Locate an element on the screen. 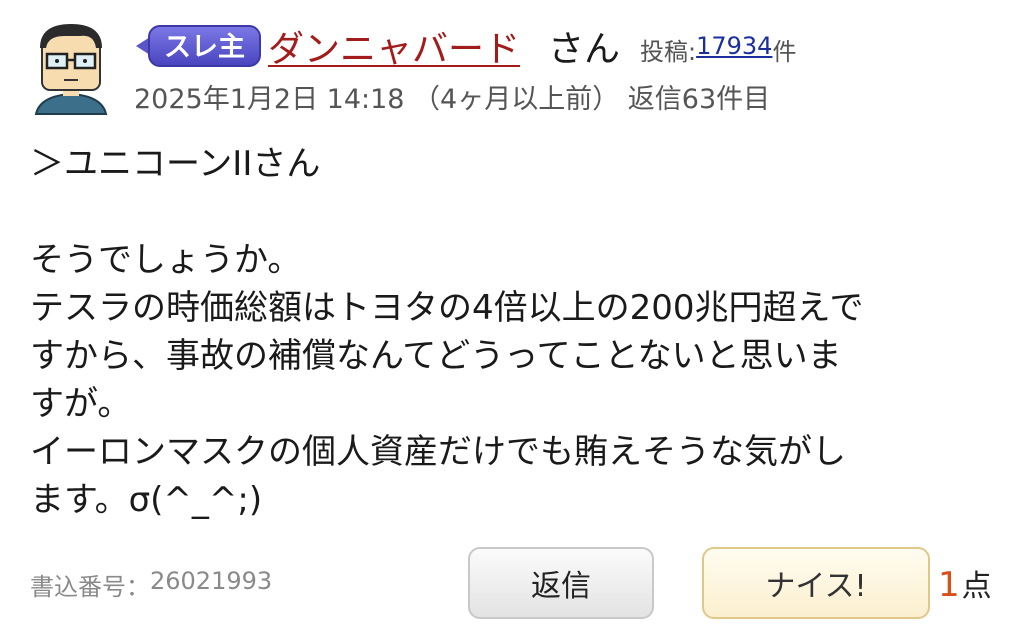 The width and height of the screenshot is (1024, 632). post-number: 書込番号： 26021993 is located at coordinates (151, 584).